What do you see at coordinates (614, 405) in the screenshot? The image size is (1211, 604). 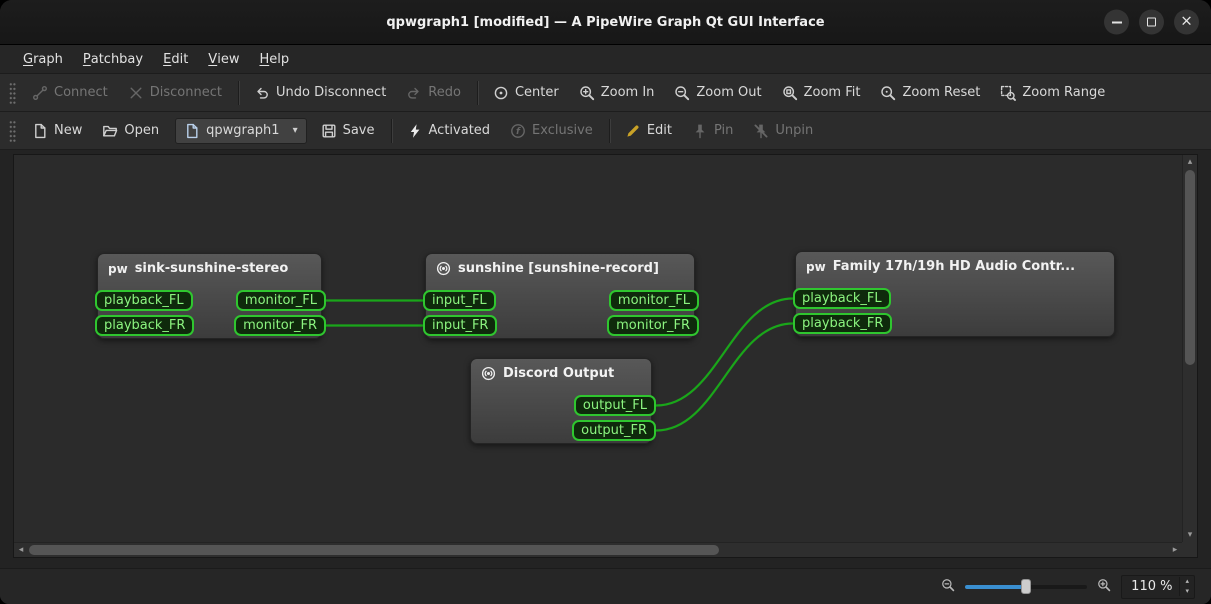 I see `port-discord-output_FL: output_FL` at bounding box center [614, 405].